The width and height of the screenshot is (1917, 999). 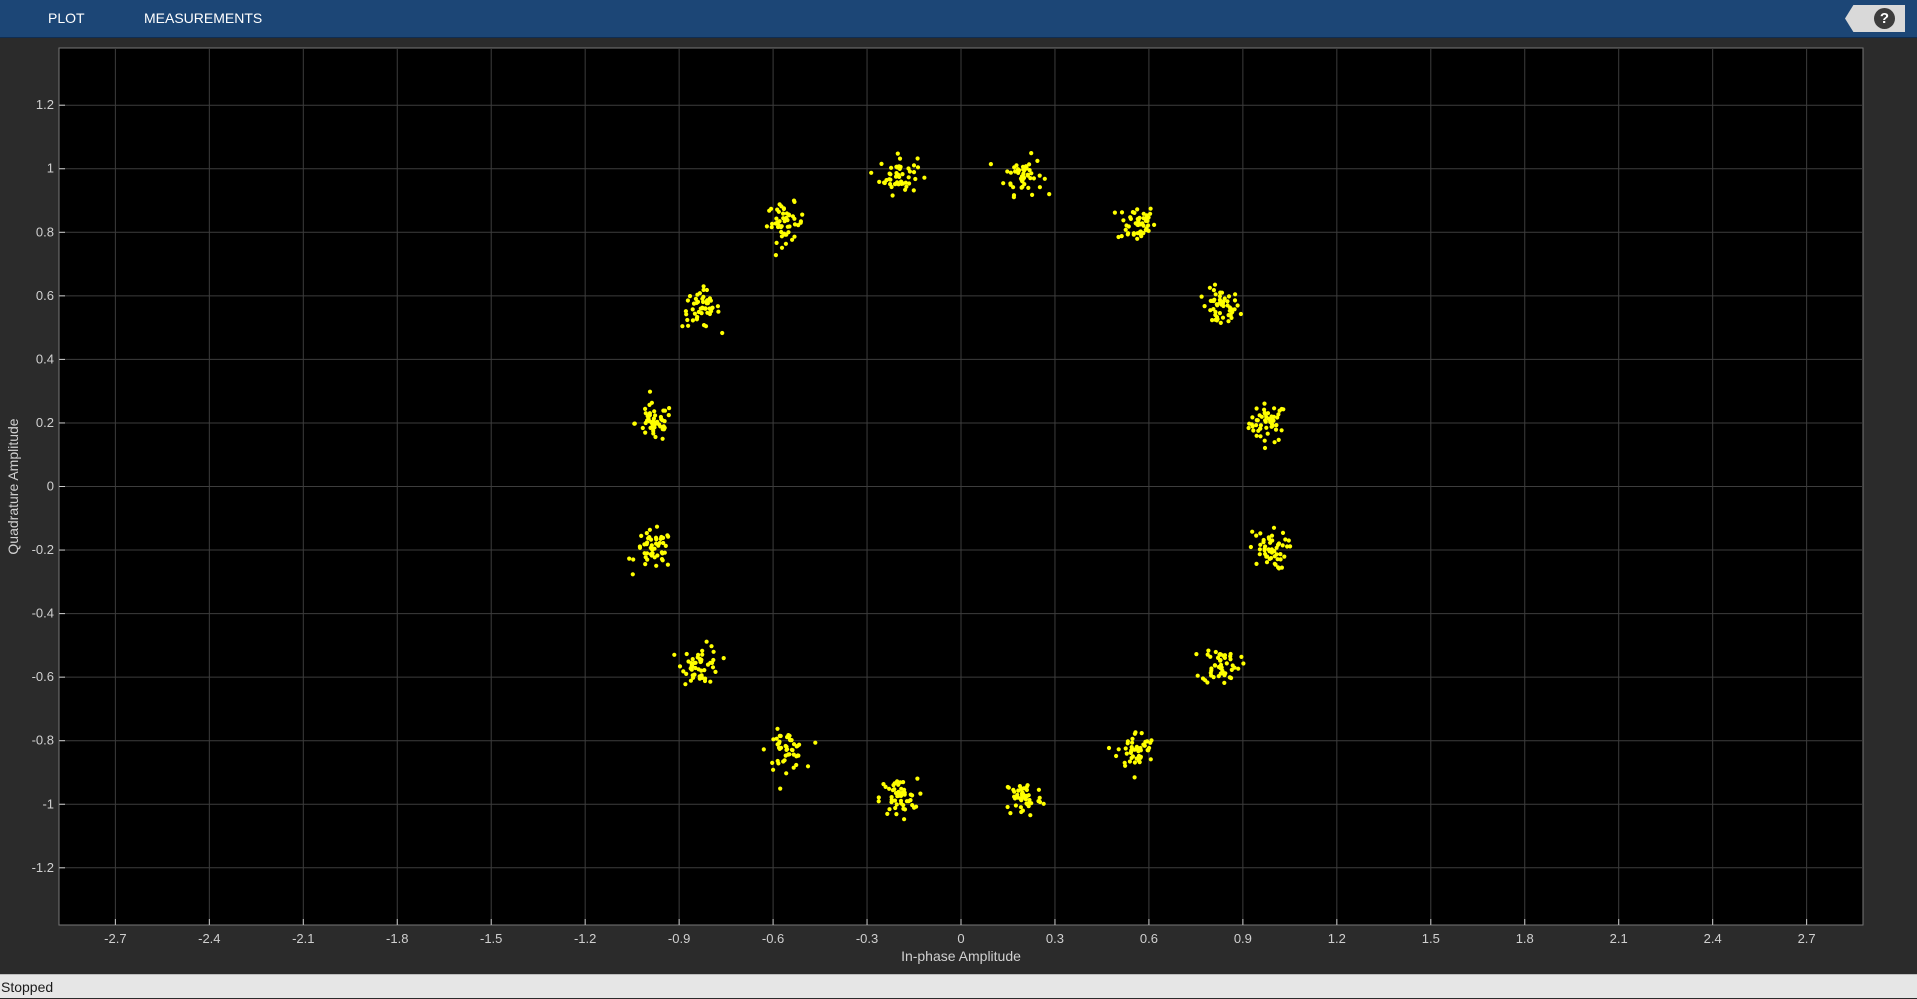 I want to click on x-tick-label: -2.1, so click(x=303, y=938).